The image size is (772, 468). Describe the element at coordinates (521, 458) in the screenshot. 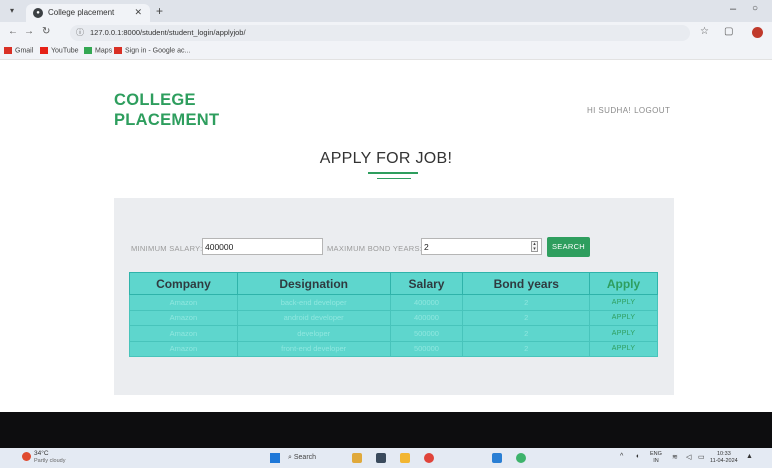

I see `chrome-icon` at that location.